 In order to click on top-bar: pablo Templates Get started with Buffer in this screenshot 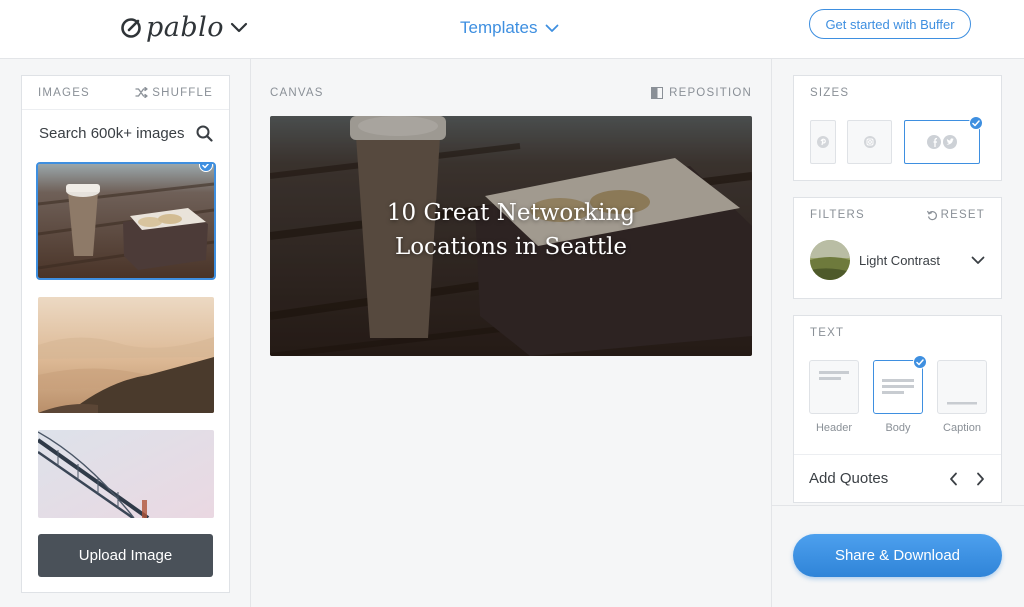, I will do `click(512, 29)`.